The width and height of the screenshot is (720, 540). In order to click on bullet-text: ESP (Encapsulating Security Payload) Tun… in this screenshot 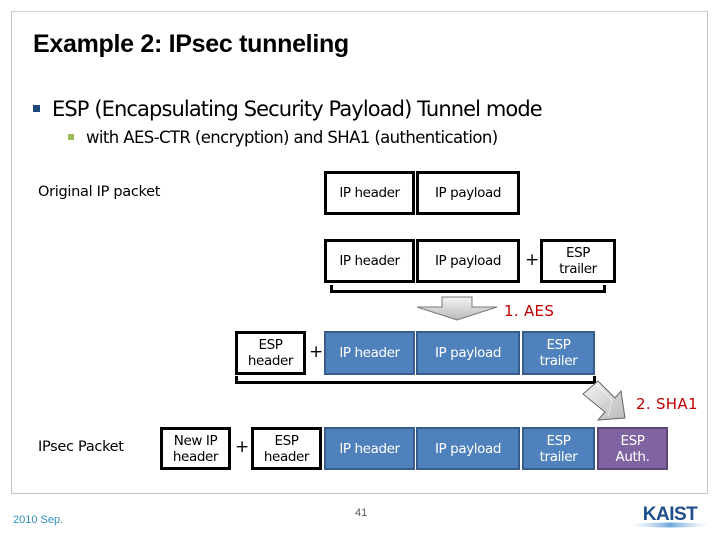, I will do `click(297, 109)`.